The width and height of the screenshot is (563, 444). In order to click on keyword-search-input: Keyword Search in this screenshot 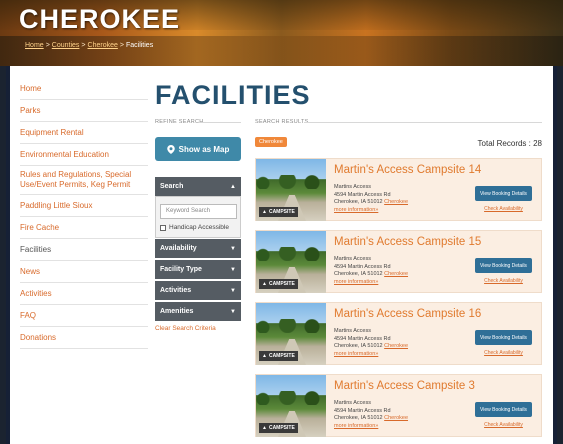, I will do `click(198, 211)`.